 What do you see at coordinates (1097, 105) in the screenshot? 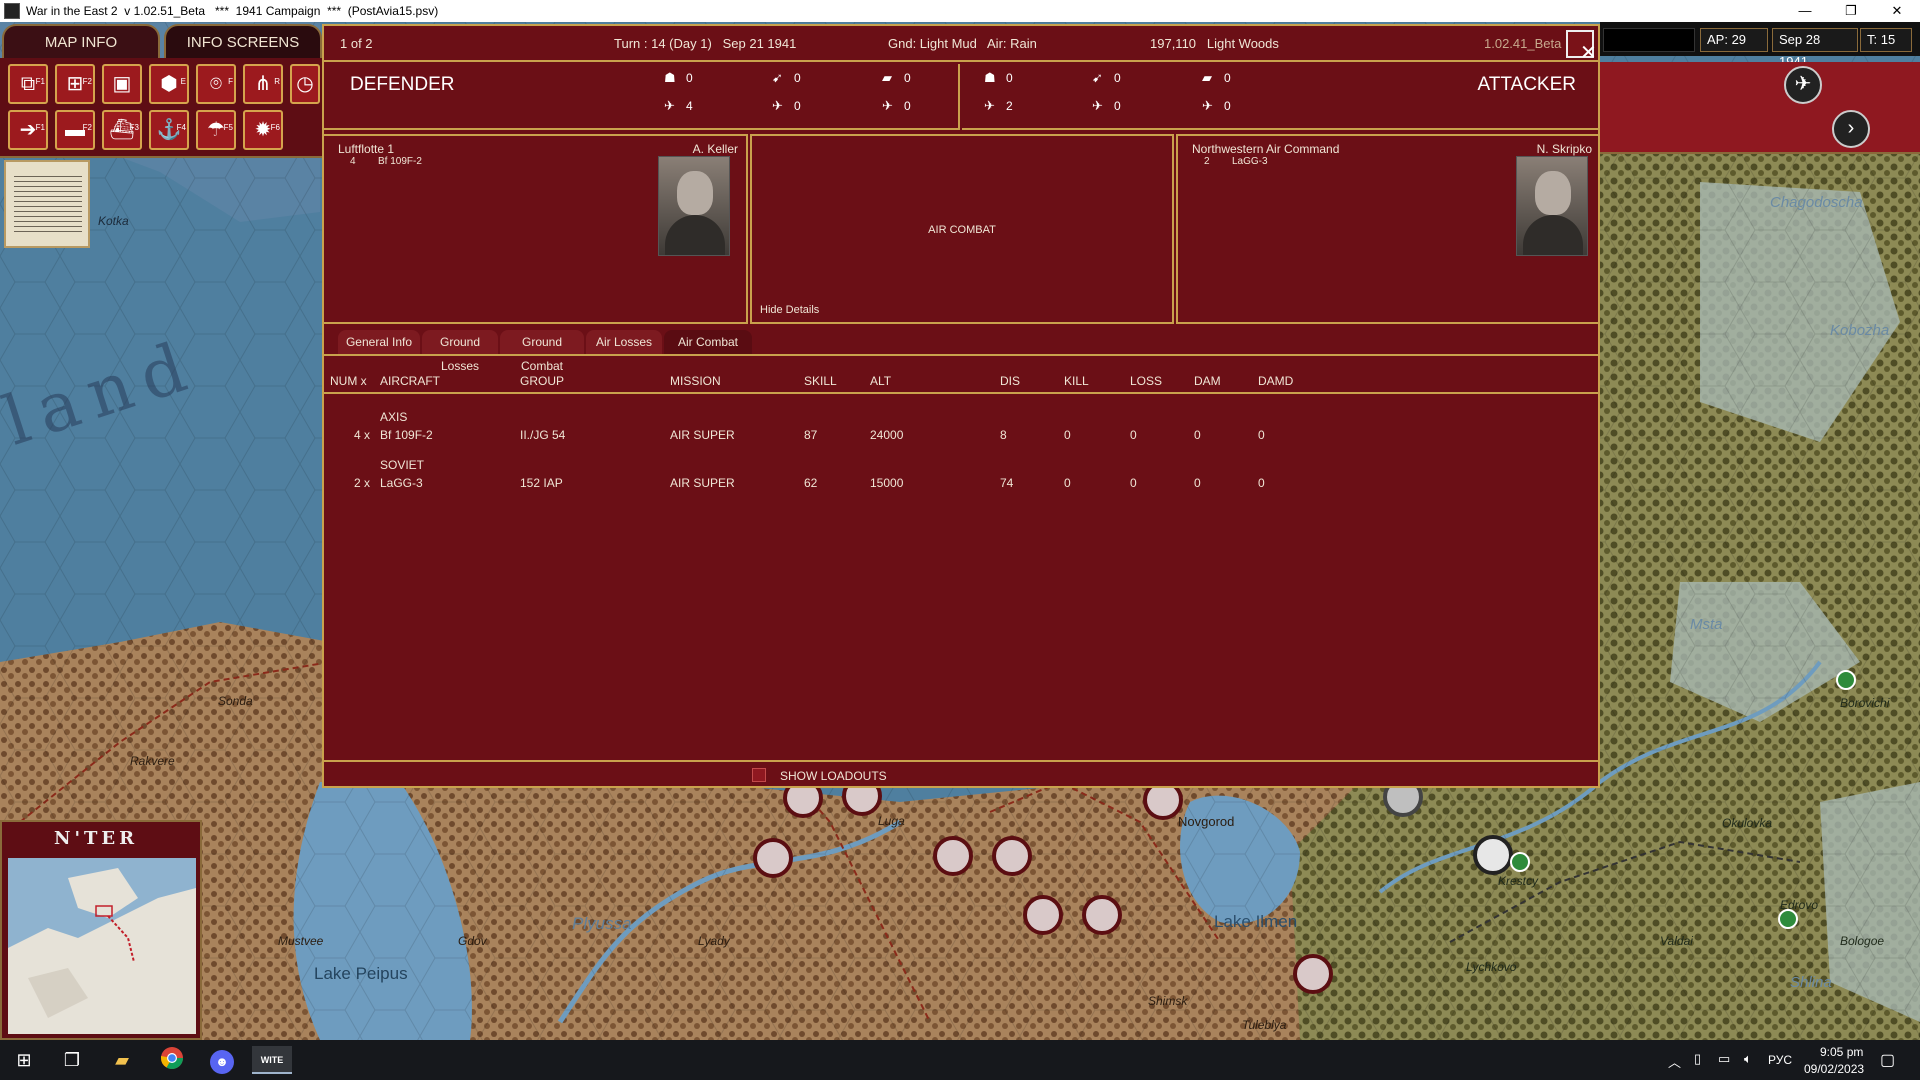
I see `bomber-icon: ✈` at bounding box center [1097, 105].